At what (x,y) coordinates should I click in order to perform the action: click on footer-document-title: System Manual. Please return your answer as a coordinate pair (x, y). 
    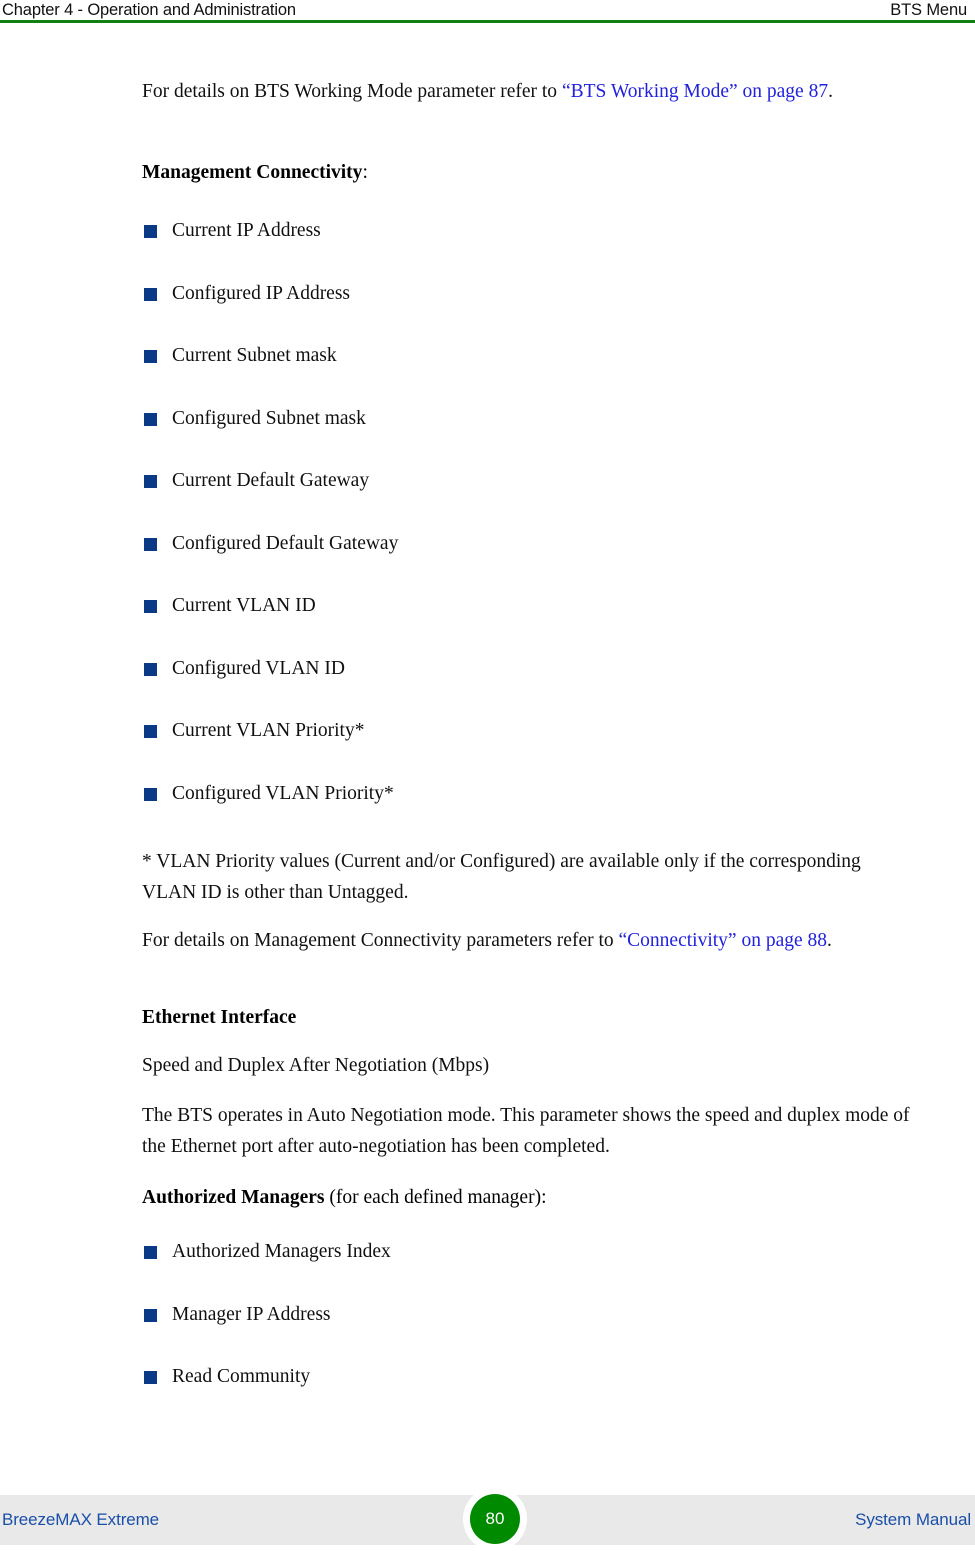
    Looking at the image, I should click on (913, 1519).